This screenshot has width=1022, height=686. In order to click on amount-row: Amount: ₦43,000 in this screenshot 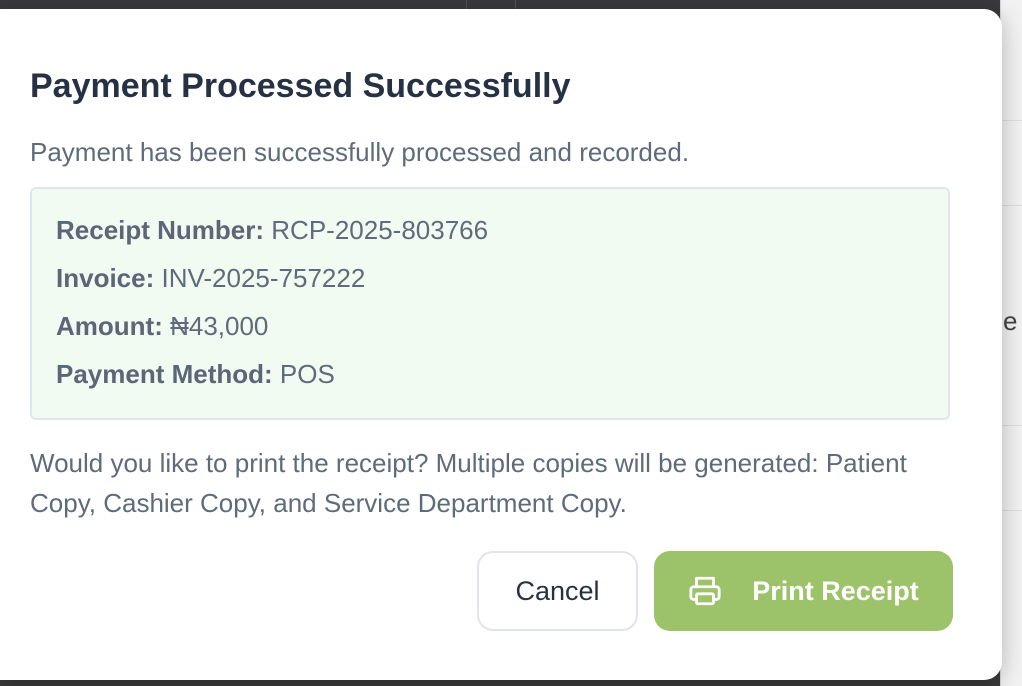, I will do `click(162, 326)`.